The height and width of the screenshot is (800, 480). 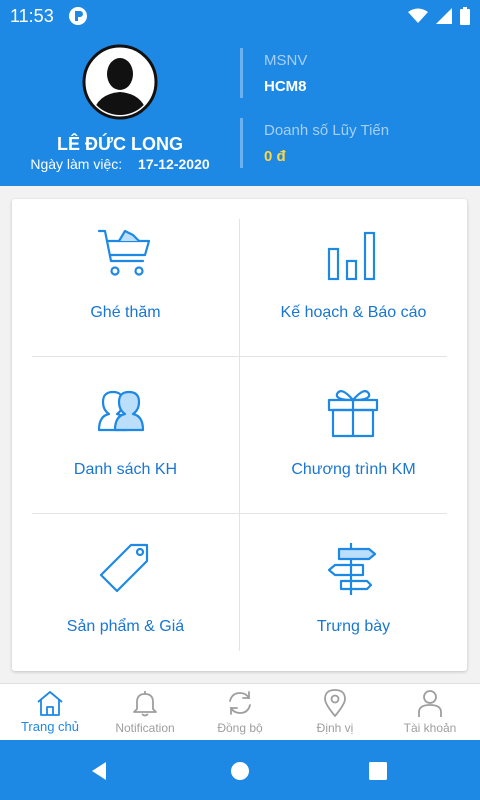 What do you see at coordinates (465, 16) in the screenshot?
I see `battery-icon` at bounding box center [465, 16].